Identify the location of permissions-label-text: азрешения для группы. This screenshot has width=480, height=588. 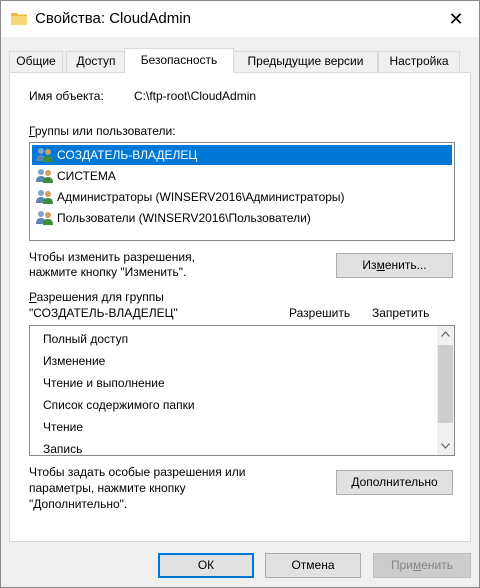
(100, 297).